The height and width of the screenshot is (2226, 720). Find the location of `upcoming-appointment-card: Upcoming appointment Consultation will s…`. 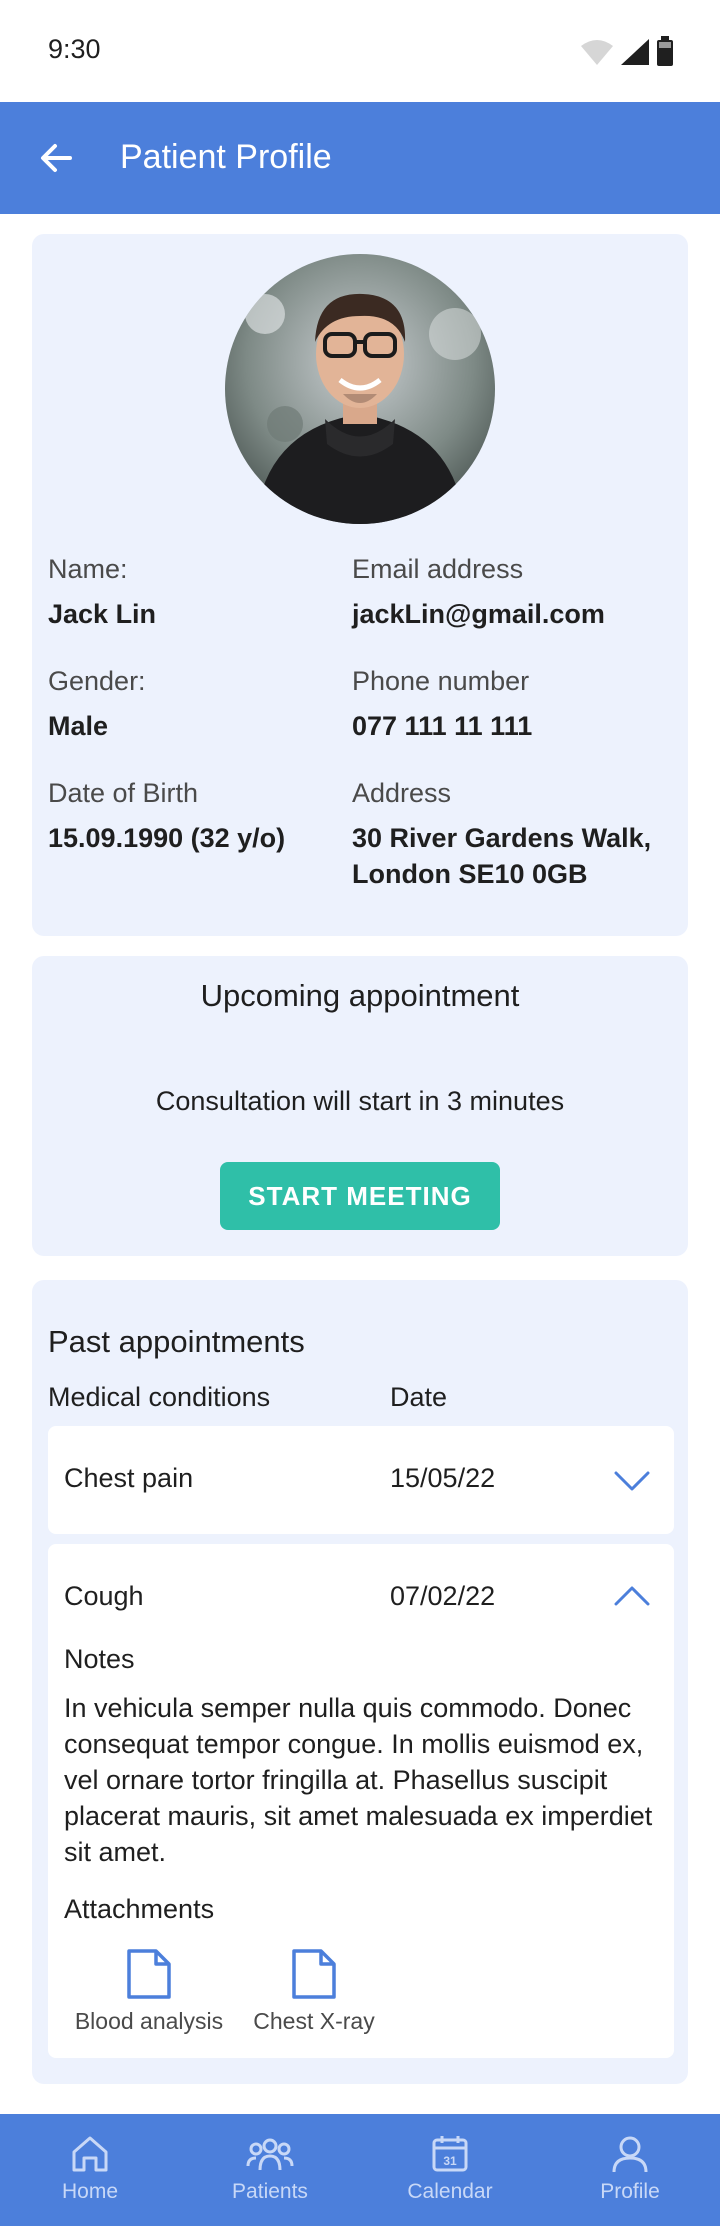

upcoming-appointment-card: Upcoming appointment Consultation will s… is located at coordinates (360, 1106).